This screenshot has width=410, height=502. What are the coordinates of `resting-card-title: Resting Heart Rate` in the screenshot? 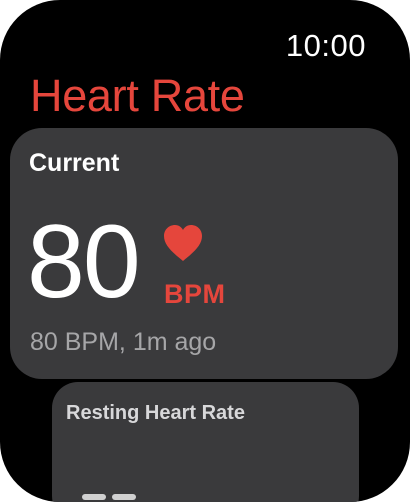 It's located at (155, 413).